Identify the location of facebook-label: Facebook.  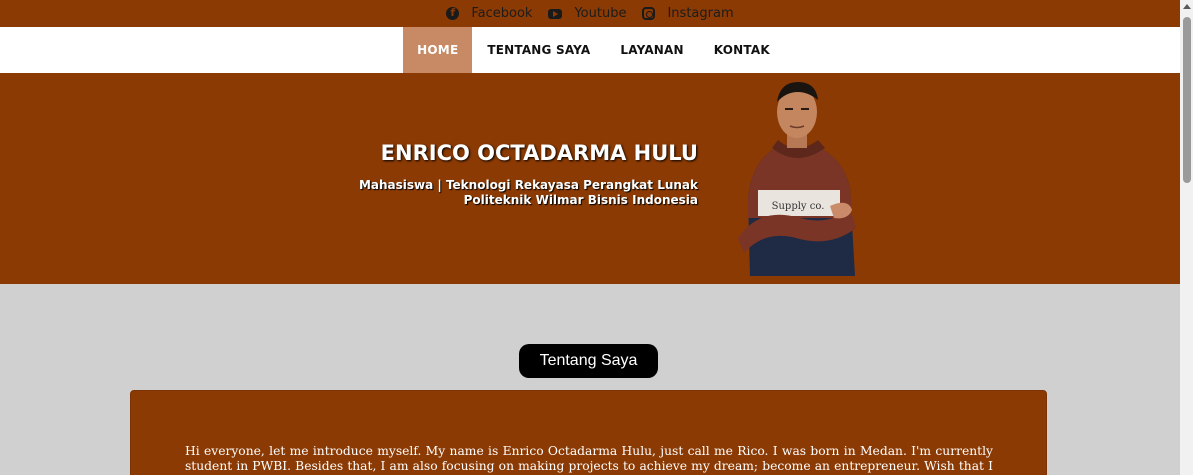
(502, 13).